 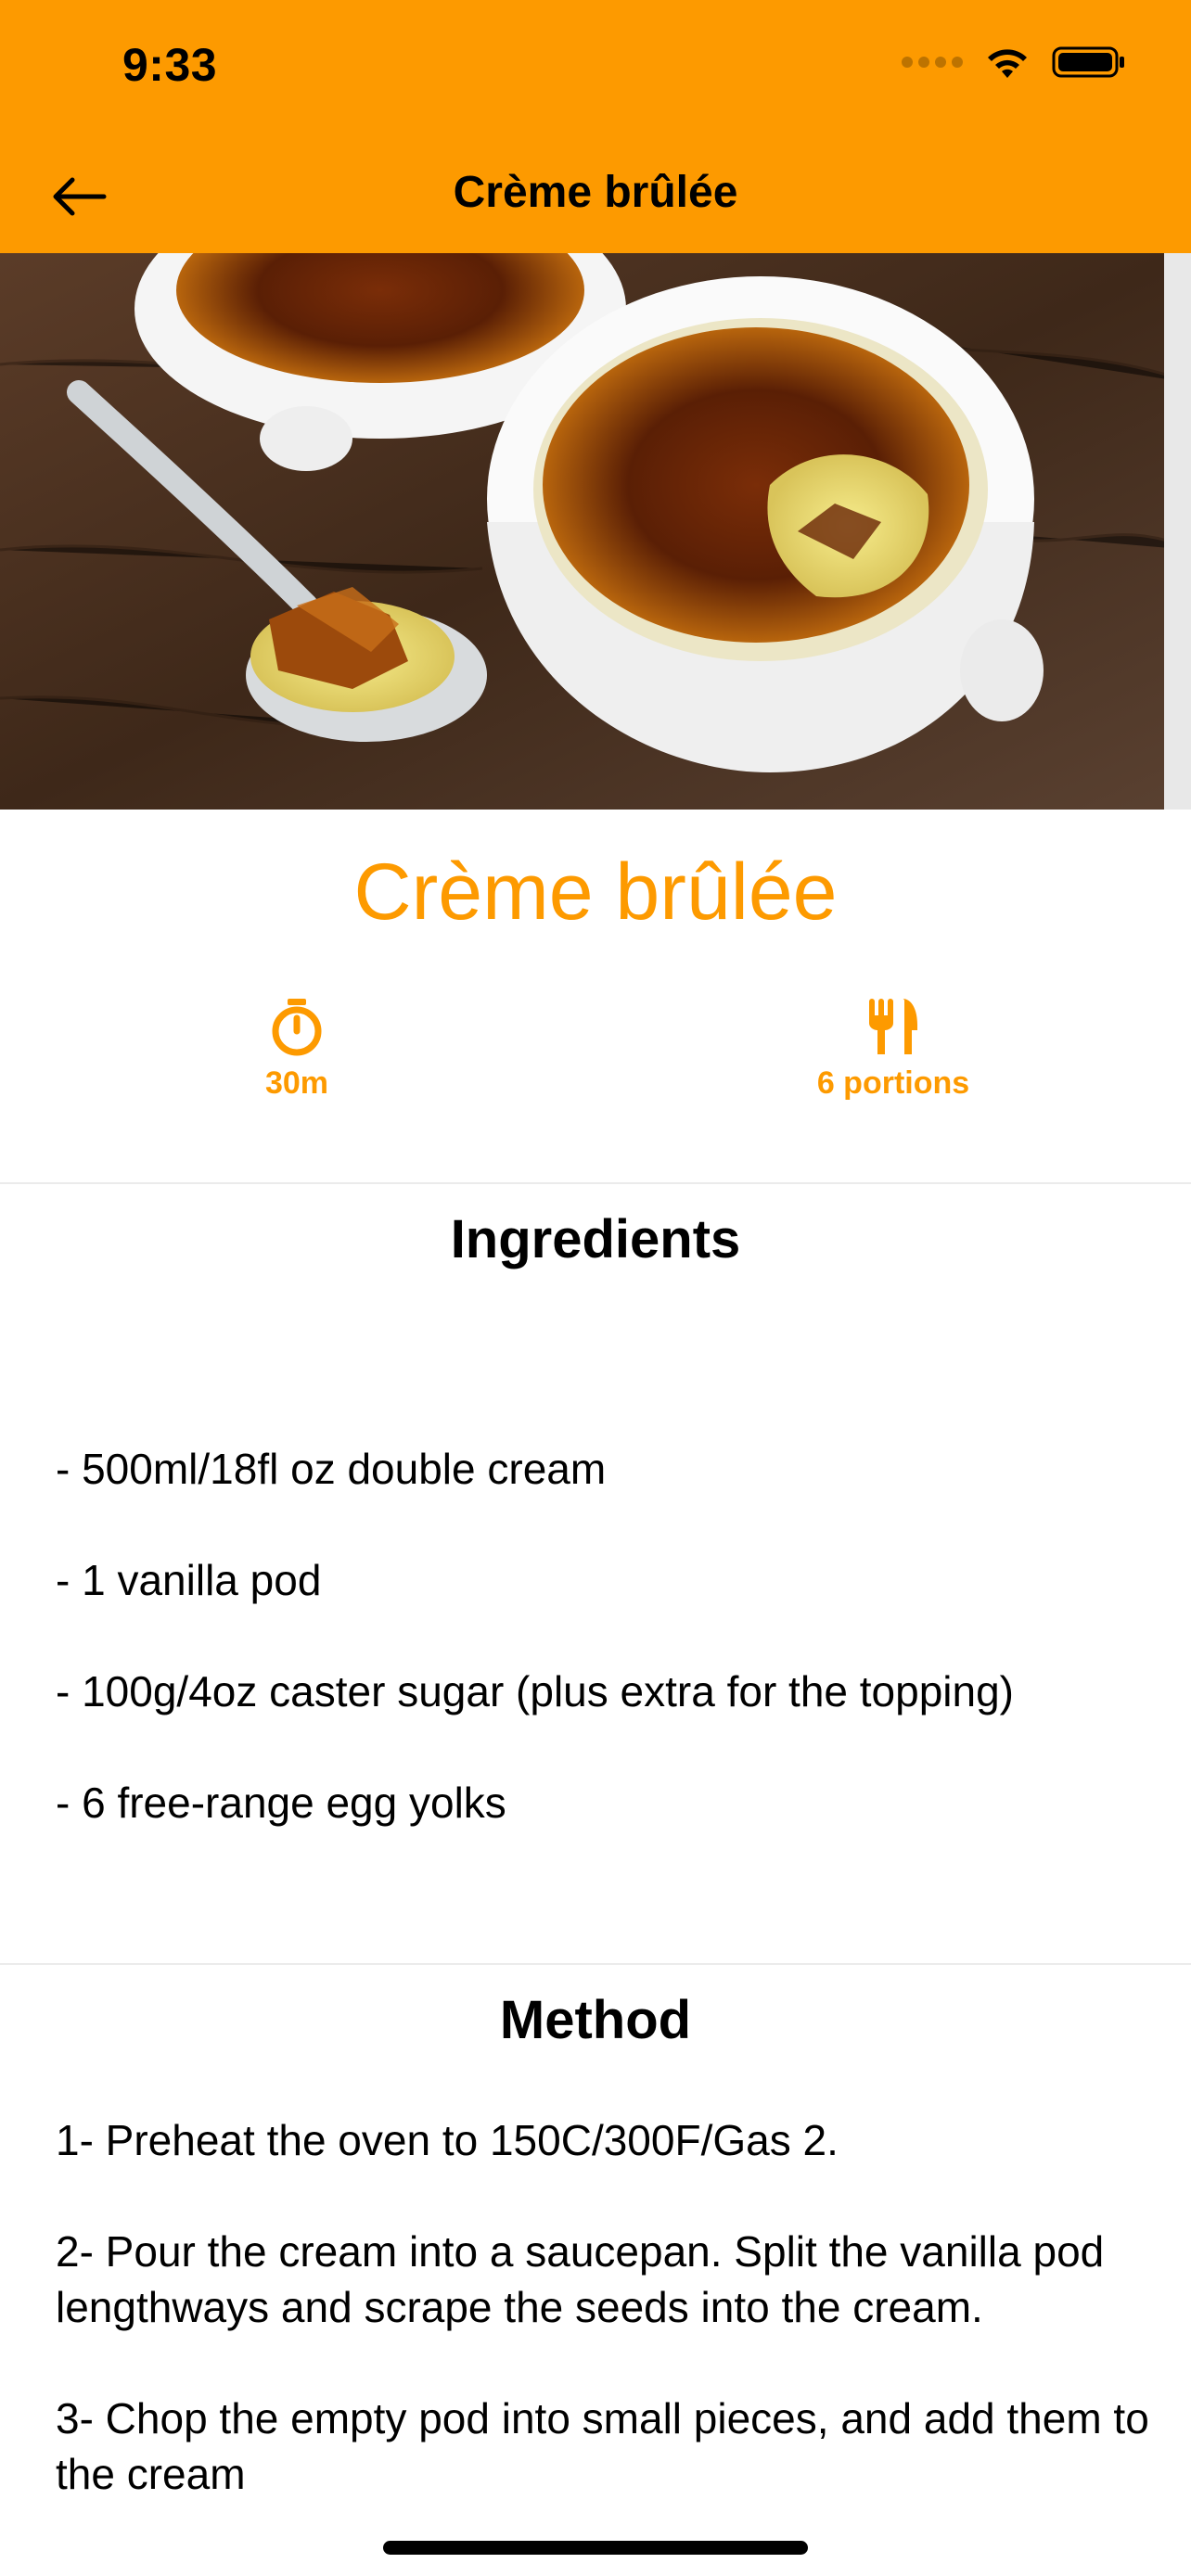 I want to click on cook-time-label: 30m, so click(x=296, y=1083).